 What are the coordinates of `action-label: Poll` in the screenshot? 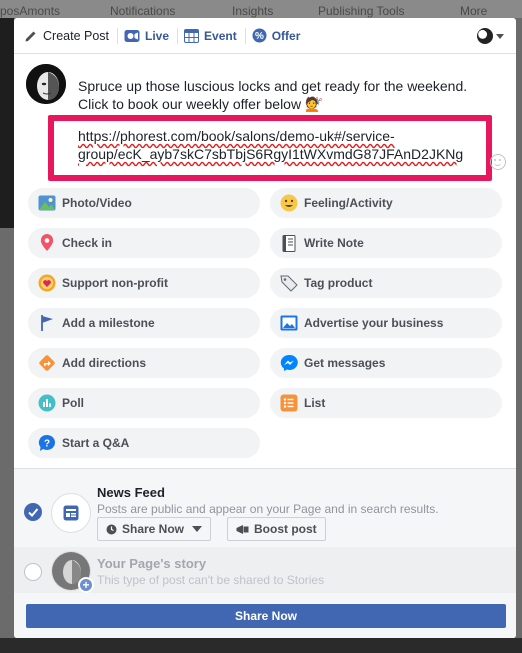 It's located at (73, 403).